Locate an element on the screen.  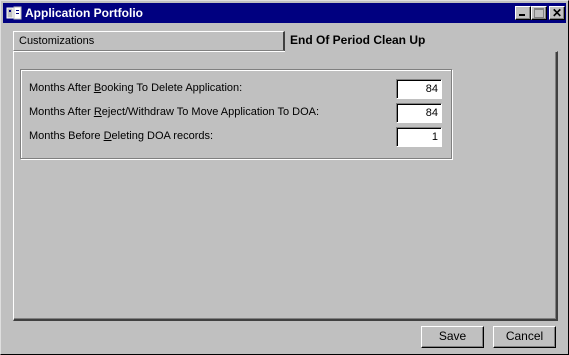
window-title: Application Portfolio is located at coordinates (84, 13).